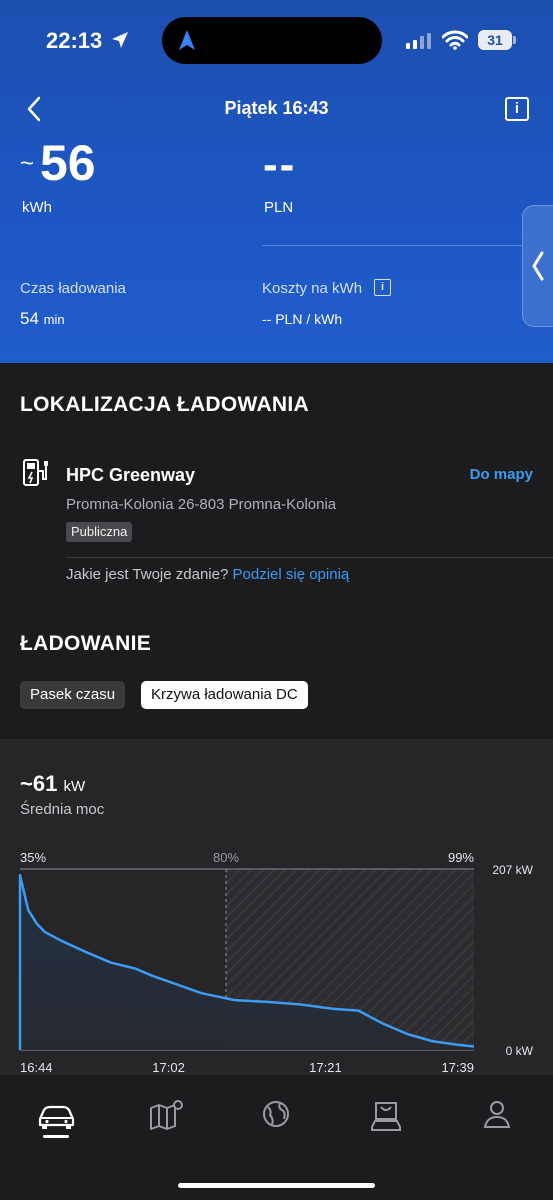  Describe the element at coordinates (37, 207) in the screenshot. I see `energy-unit: kWh` at that location.